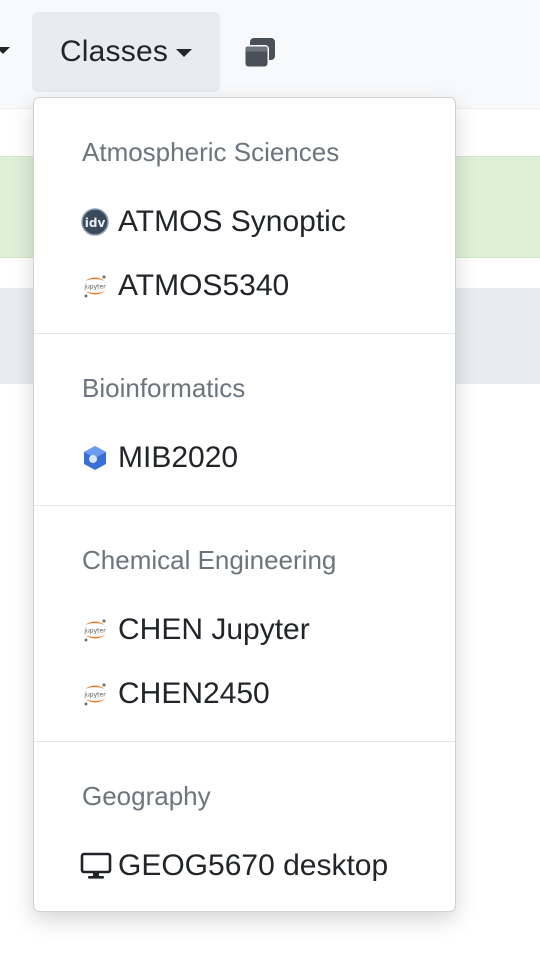 The width and height of the screenshot is (540, 966). I want to click on windows-icon, so click(260, 54).